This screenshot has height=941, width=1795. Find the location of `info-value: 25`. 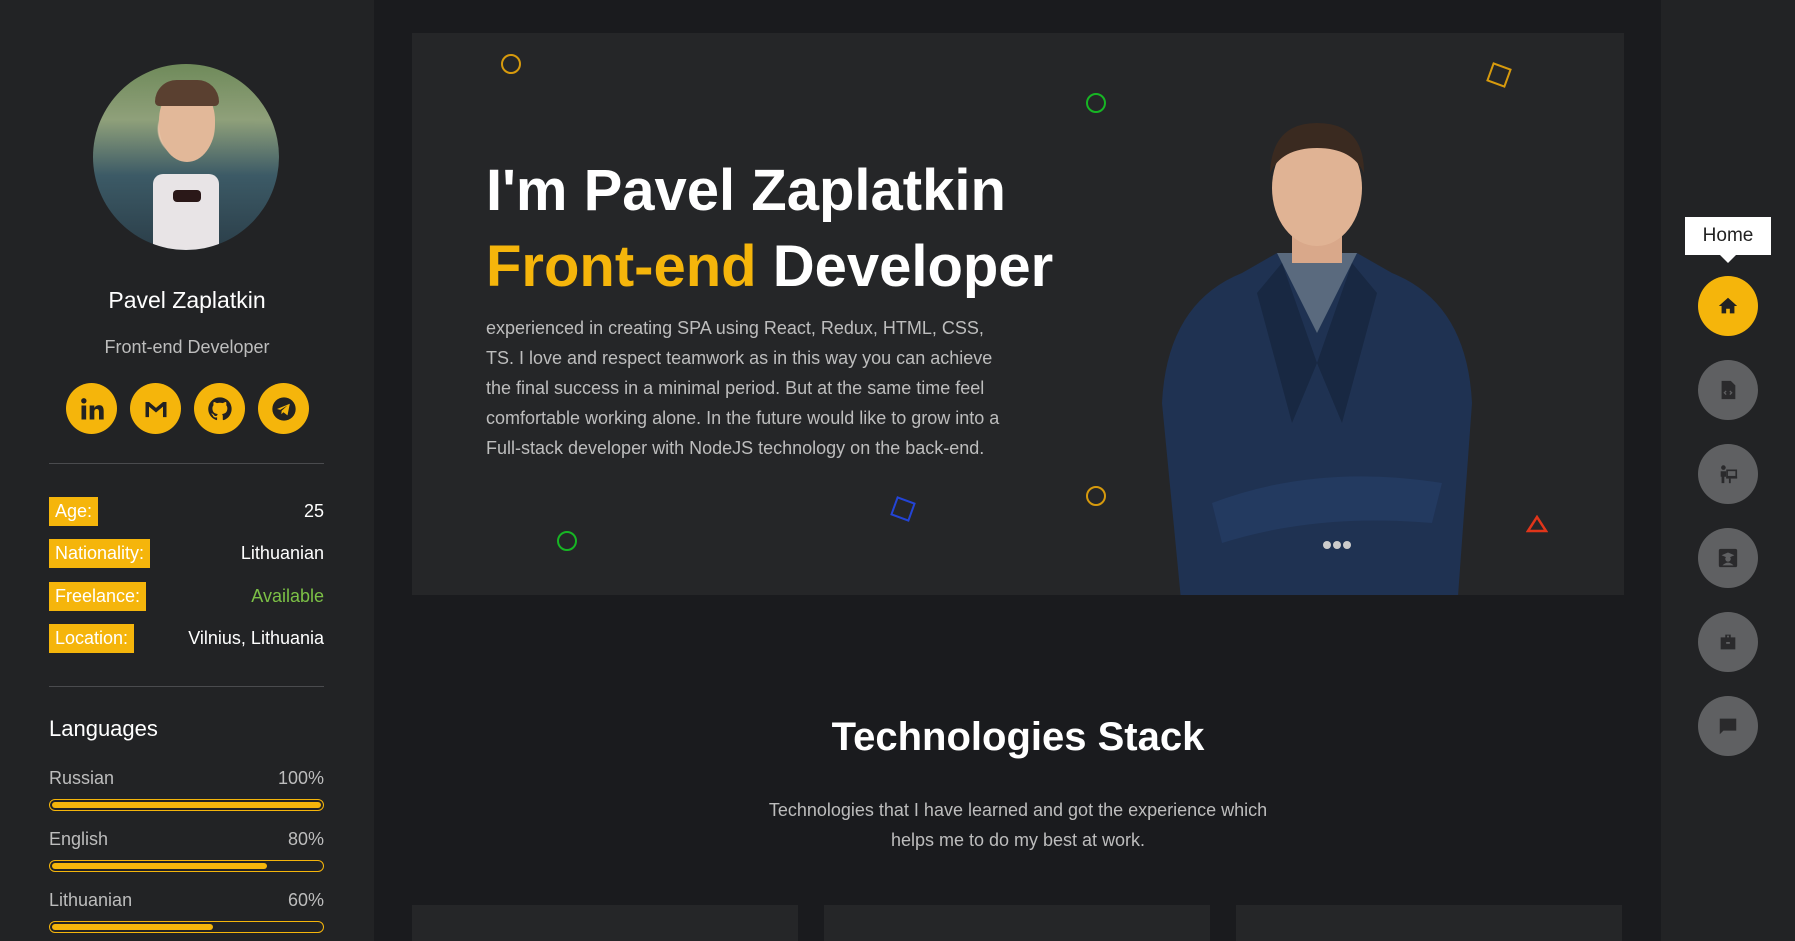

info-value: 25 is located at coordinates (313, 510).